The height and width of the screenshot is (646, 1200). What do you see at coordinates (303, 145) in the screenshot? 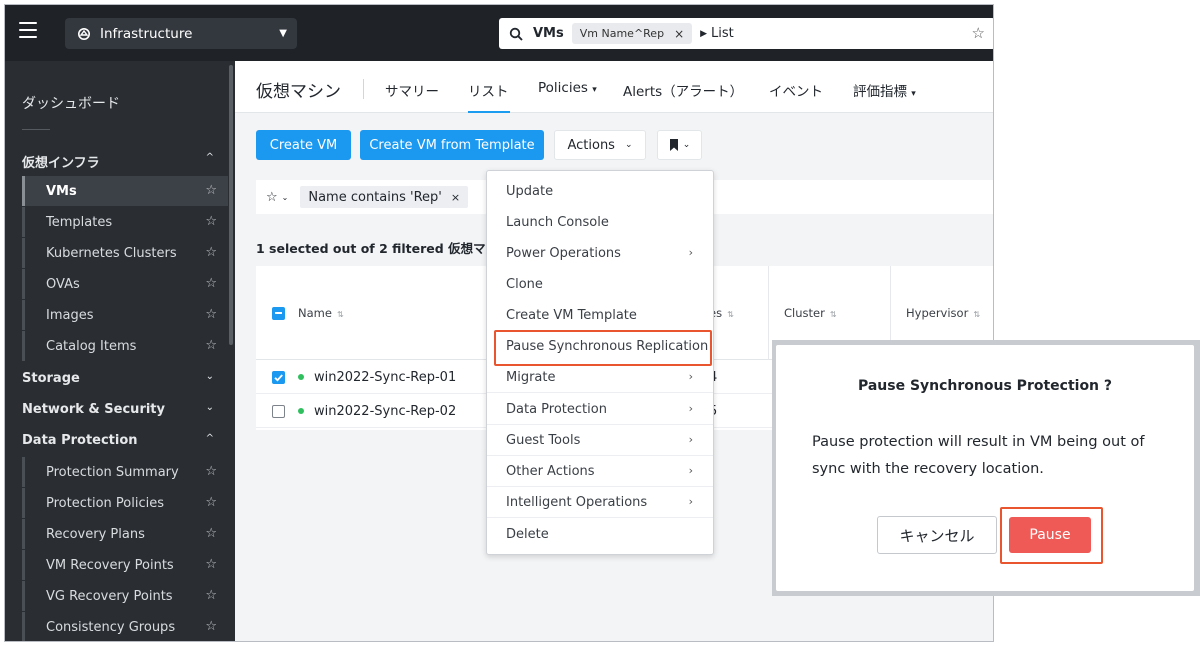
I see `create-vm-button: Create VM` at bounding box center [303, 145].